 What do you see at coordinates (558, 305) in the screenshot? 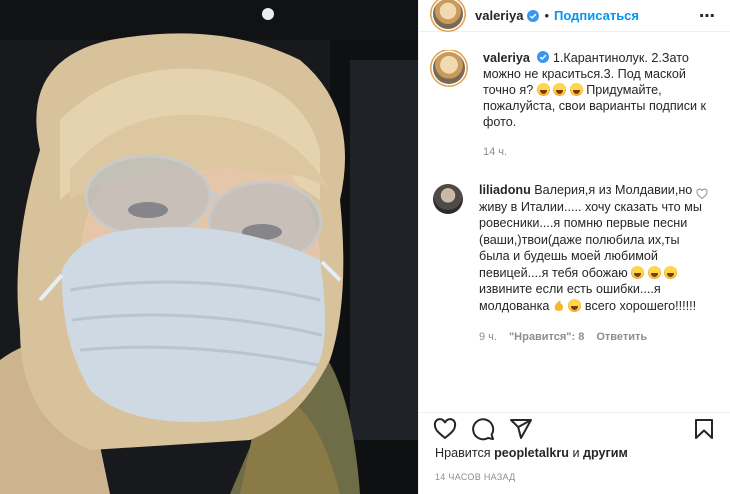
I see `flexed-biceps-emoji-icon` at bounding box center [558, 305].